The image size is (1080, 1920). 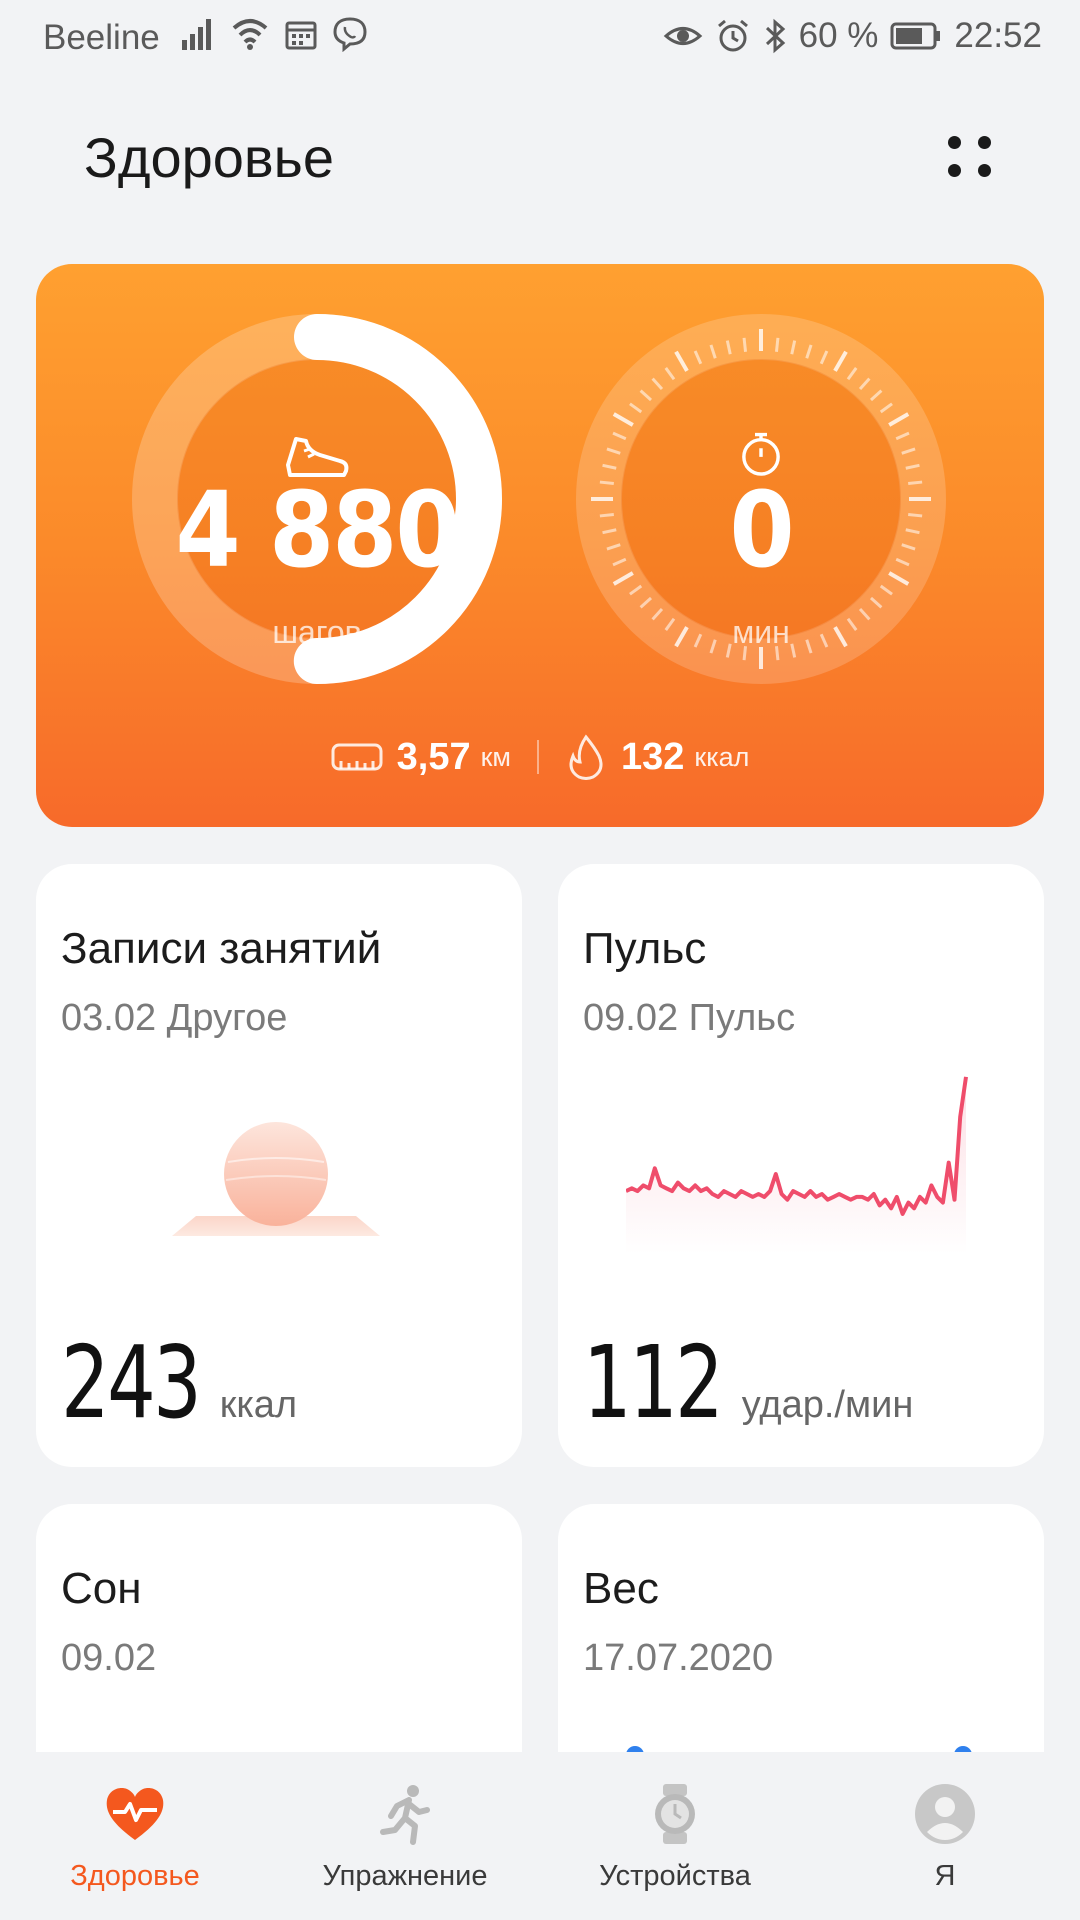 I want to click on calories-unit: ккал, so click(x=722, y=756).